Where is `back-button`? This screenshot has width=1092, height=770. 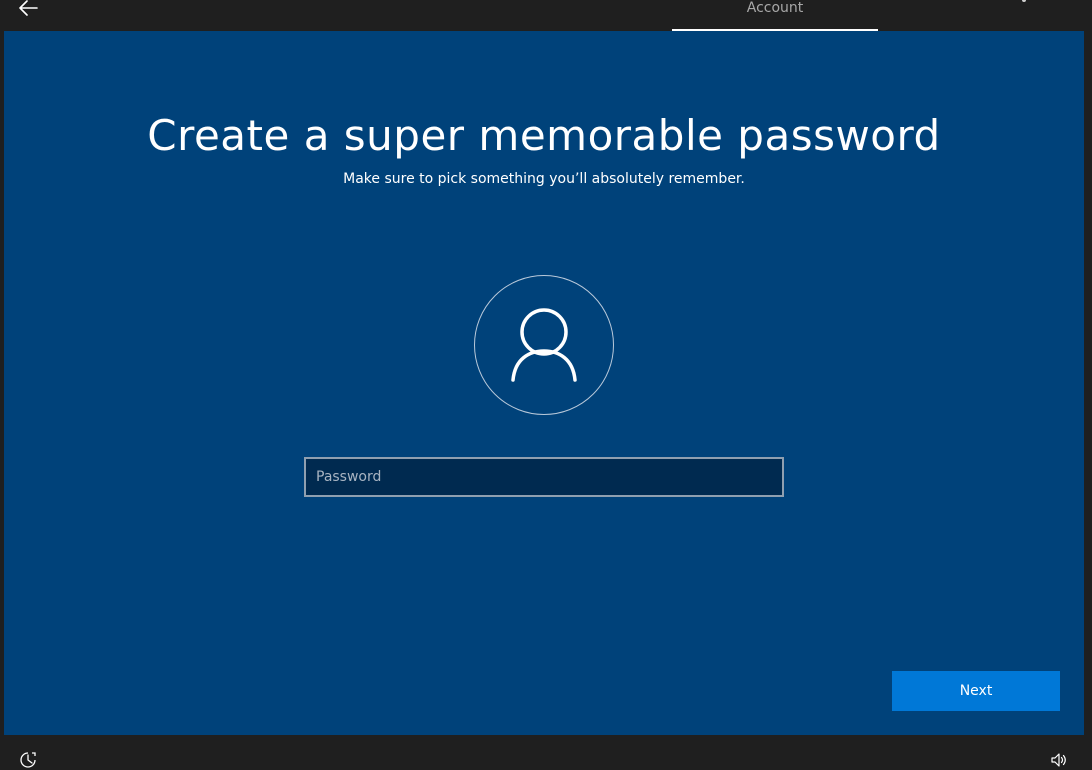 back-button is located at coordinates (28, 10).